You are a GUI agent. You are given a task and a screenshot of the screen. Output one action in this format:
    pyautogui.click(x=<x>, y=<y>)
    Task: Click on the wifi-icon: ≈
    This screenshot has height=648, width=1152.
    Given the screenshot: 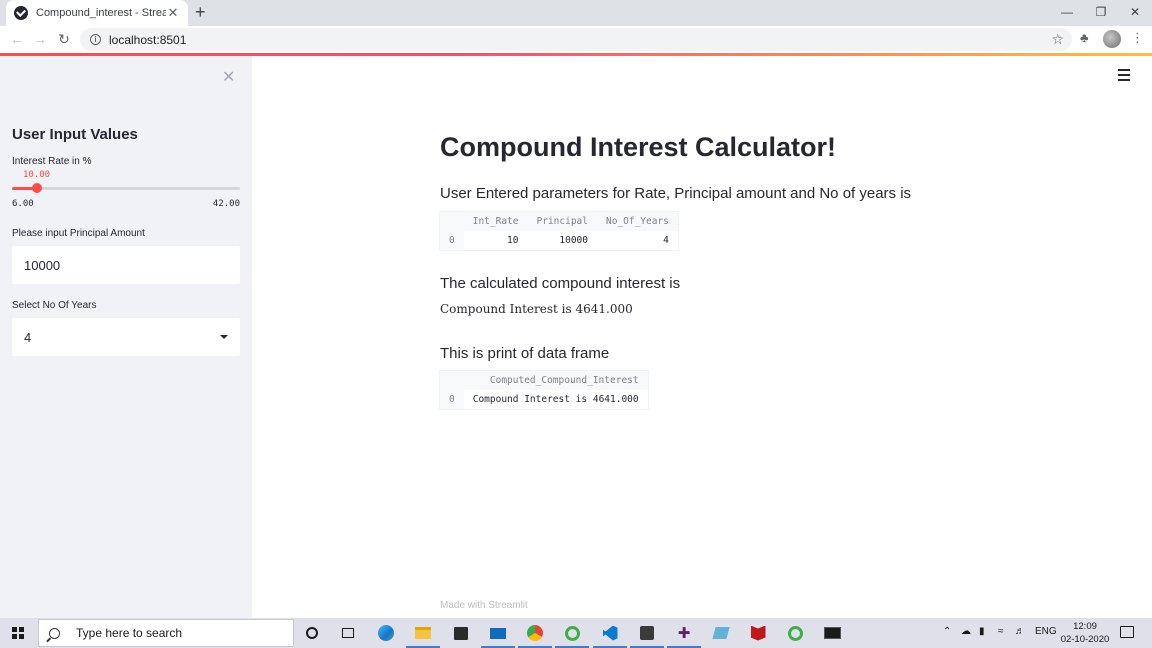 What is the action you would take?
    pyautogui.click(x=1001, y=631)
    